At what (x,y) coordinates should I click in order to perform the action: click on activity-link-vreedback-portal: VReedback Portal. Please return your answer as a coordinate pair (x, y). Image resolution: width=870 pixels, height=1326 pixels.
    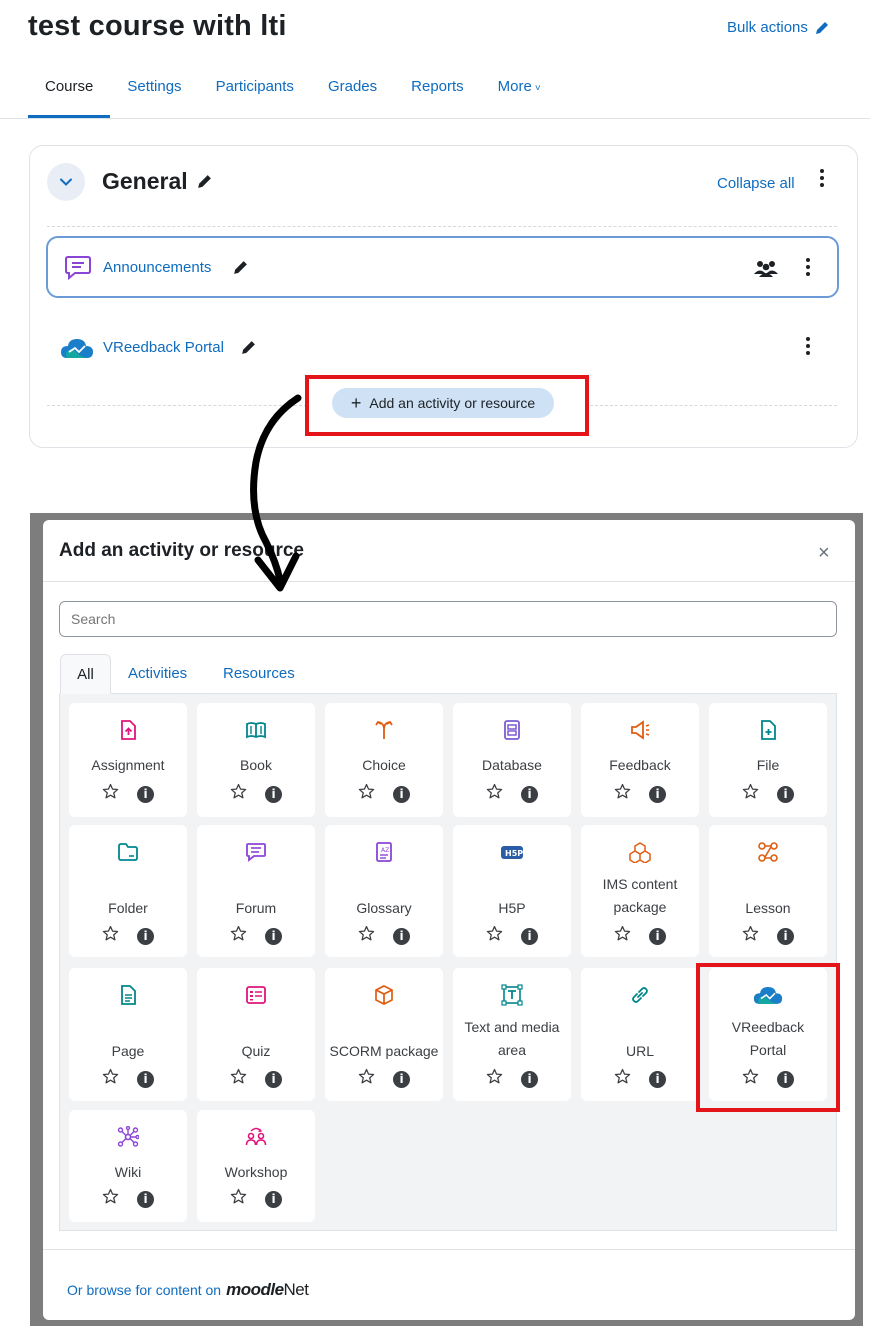
    Looking at the image, I should click on (163, 347).